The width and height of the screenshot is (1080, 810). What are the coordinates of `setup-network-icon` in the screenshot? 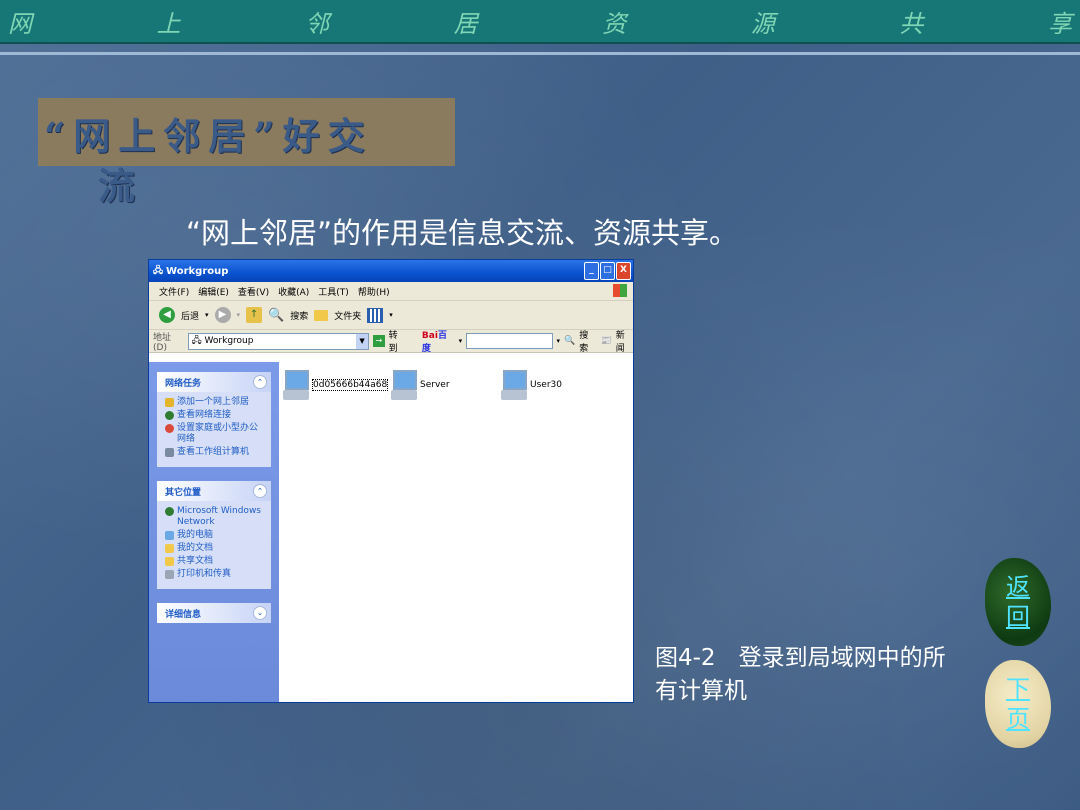 It's located at (169, 428).